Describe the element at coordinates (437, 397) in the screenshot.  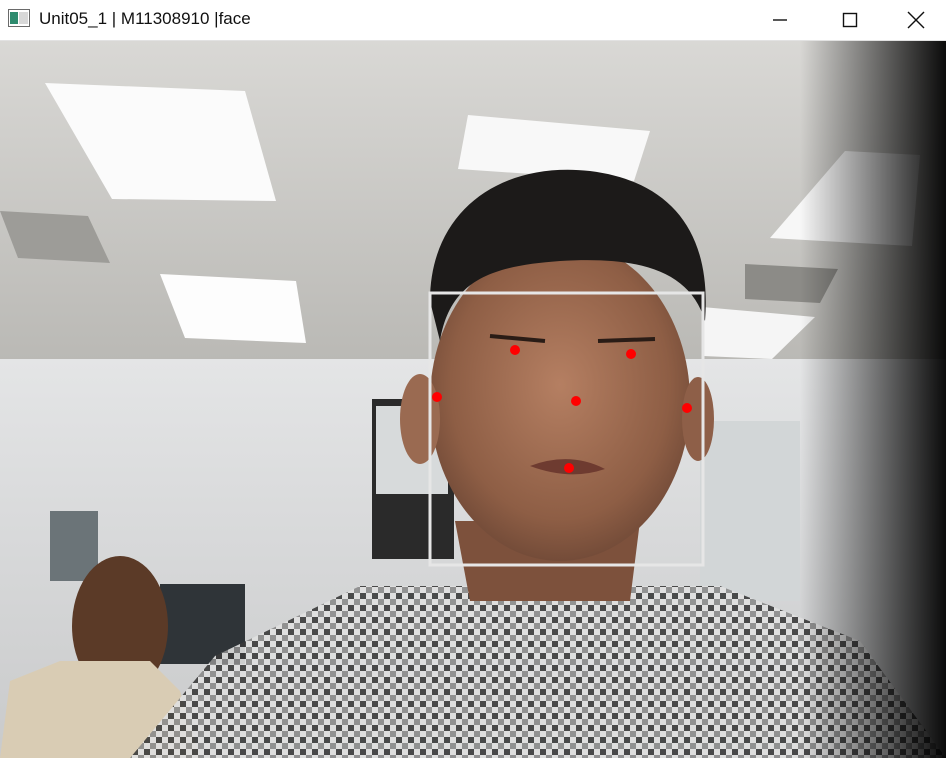
I see `landmark-left-ear` at that location.